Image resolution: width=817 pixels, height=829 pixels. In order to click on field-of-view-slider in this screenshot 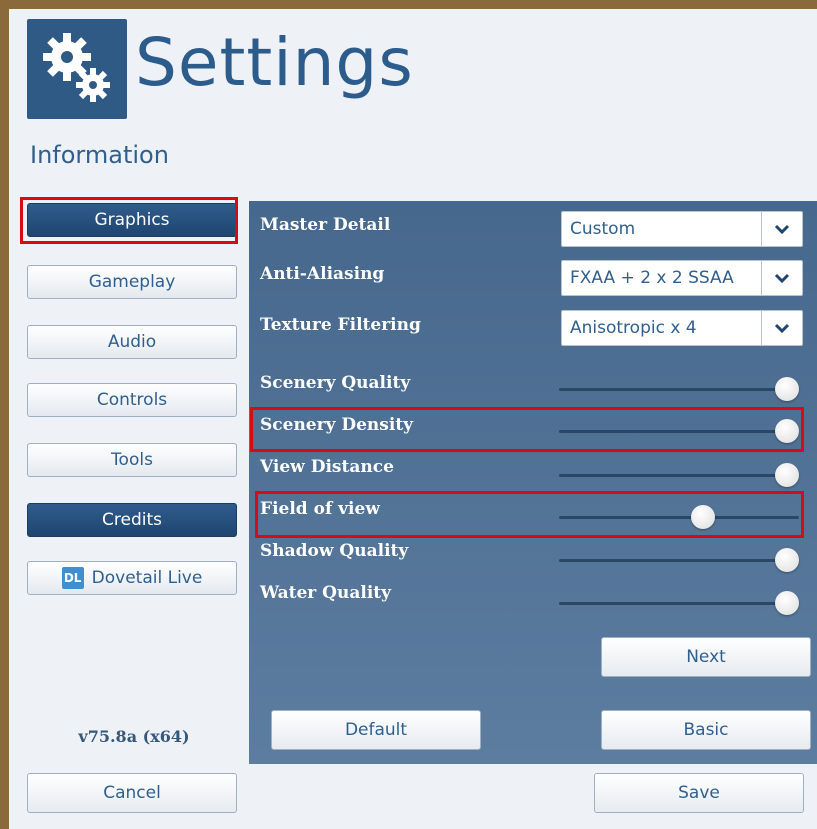, I will do `click(679, 517)`.